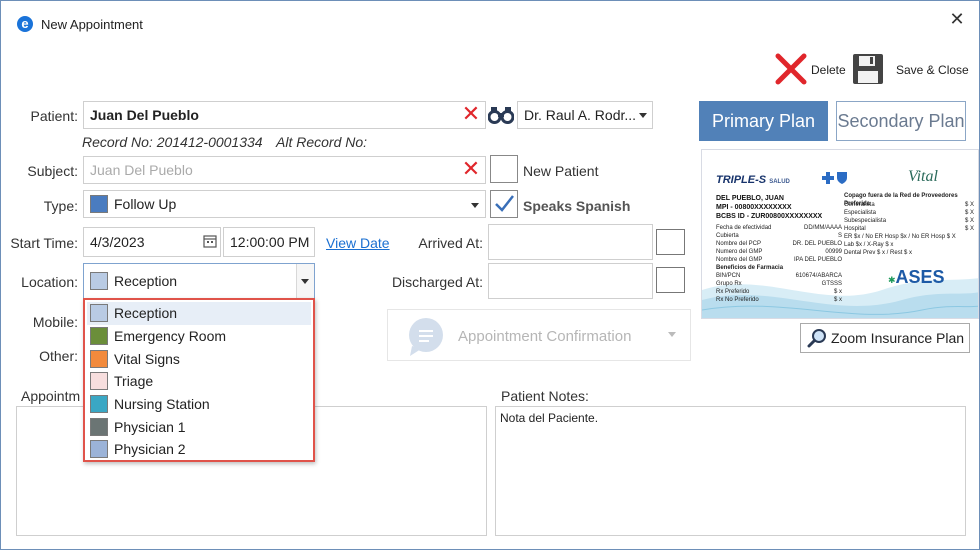 The image size is (980, 550). What do you see at coordinates (210, 241) in the screenshot?
I see `calendar-icon` at bounding box center [210, 241].